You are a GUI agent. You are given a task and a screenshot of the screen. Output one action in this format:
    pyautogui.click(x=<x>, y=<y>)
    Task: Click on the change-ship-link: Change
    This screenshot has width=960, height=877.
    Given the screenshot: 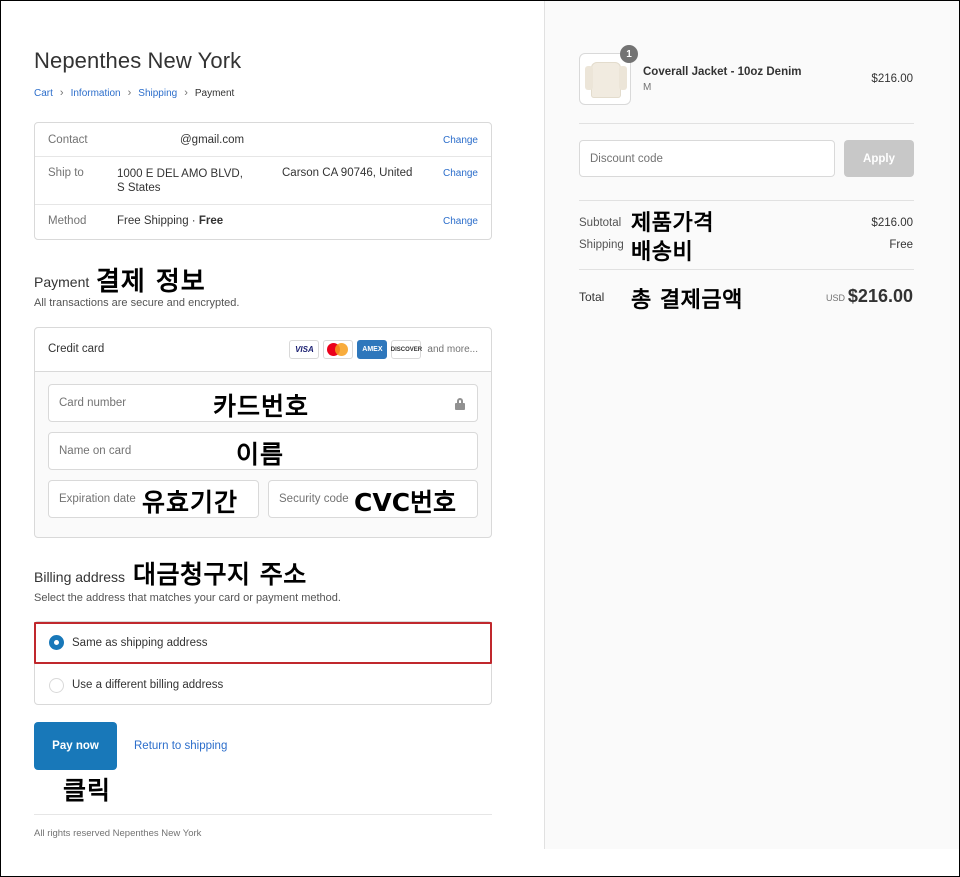 What is the action you would take?
    pyautogui.click(x=460, y=173)
    